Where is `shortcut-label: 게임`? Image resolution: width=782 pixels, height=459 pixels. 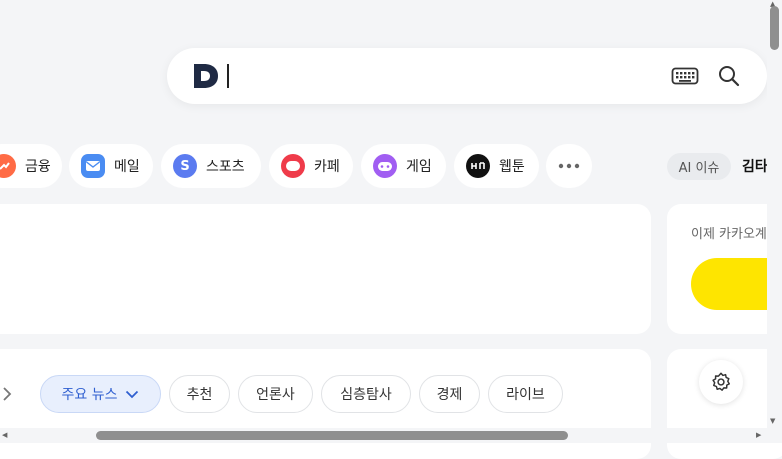
shortcut-label: 게임 is located at coordinates (419, 167).